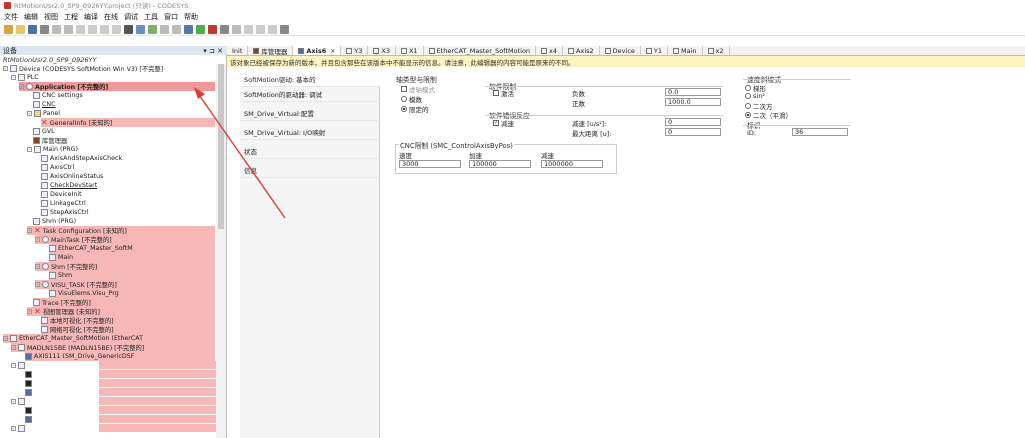  What do you see at coordinates (496, 123) in the screenshot?
I see `sw-error-decel-checkbox: ✓` at bounding box center [496, 123].